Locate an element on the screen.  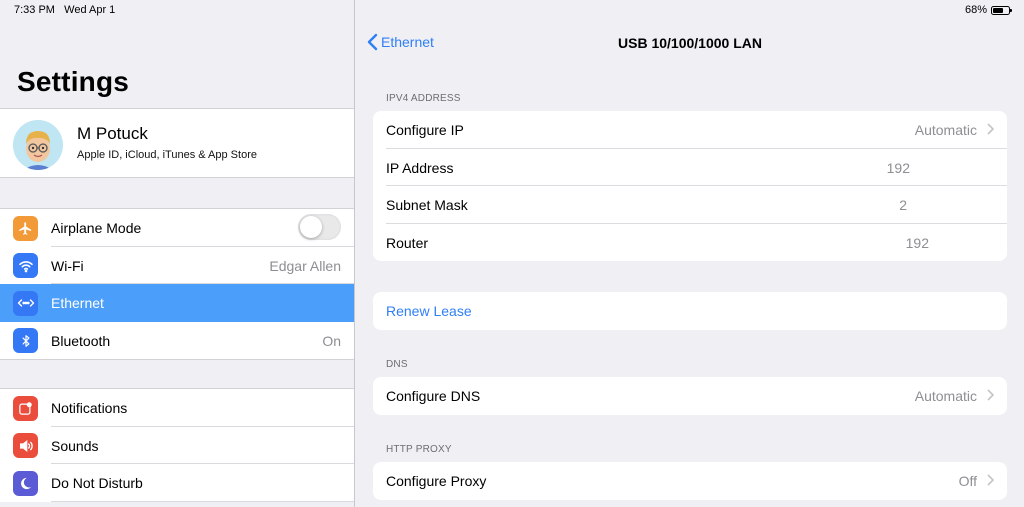
configure-proxy-row: Configure Proxy Off is located at coordinates (690, 481).